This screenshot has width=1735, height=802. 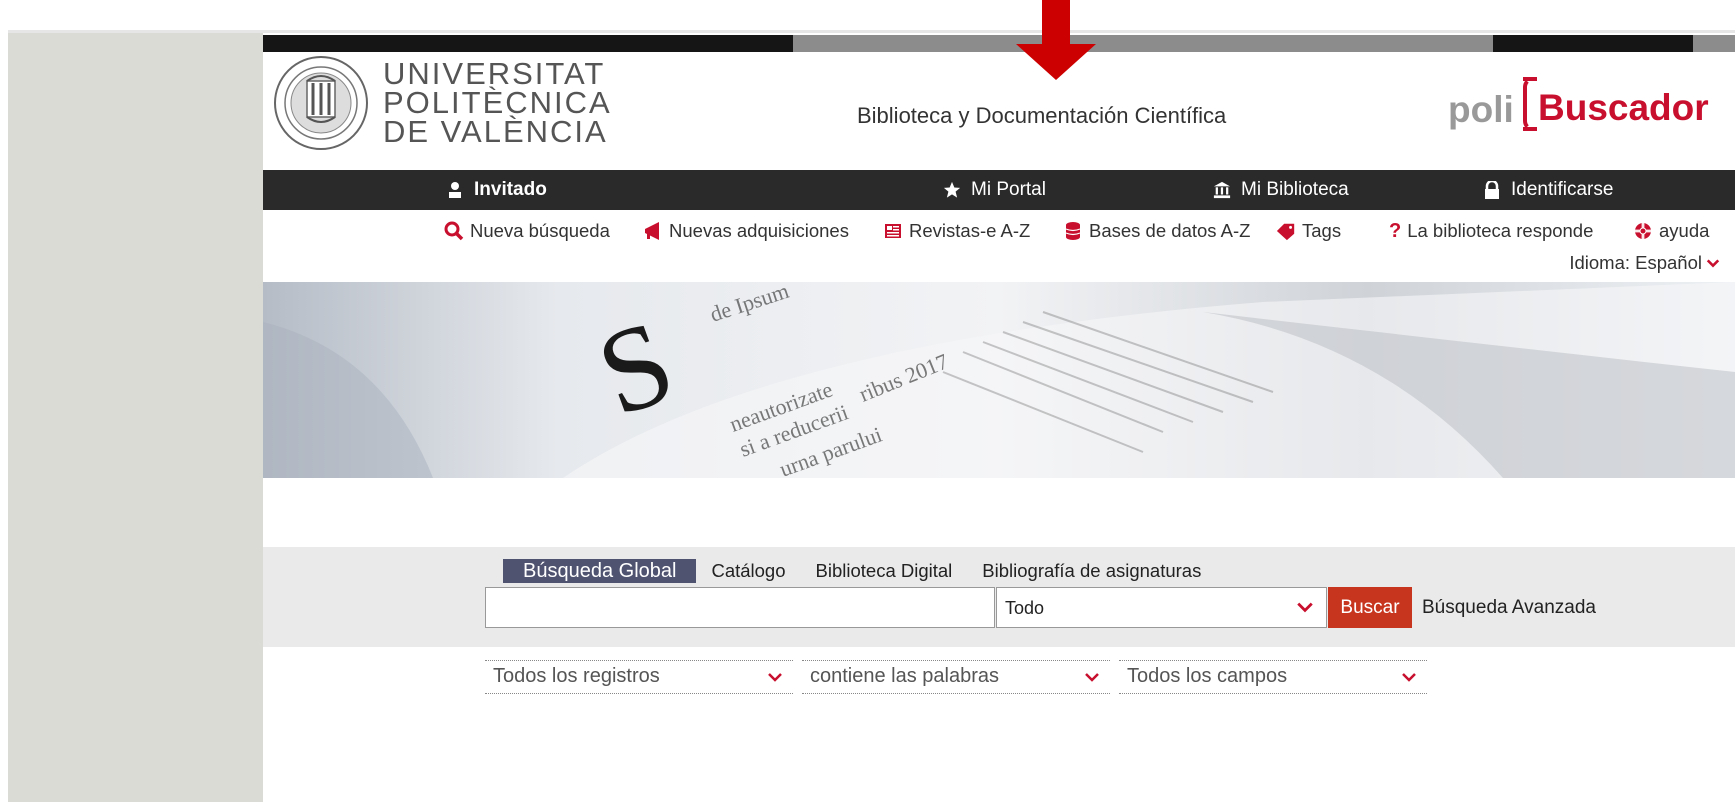 I want to click on link-la-biblioteca-responde: ? La biblioteca responde, so click(x=1491, y=231).